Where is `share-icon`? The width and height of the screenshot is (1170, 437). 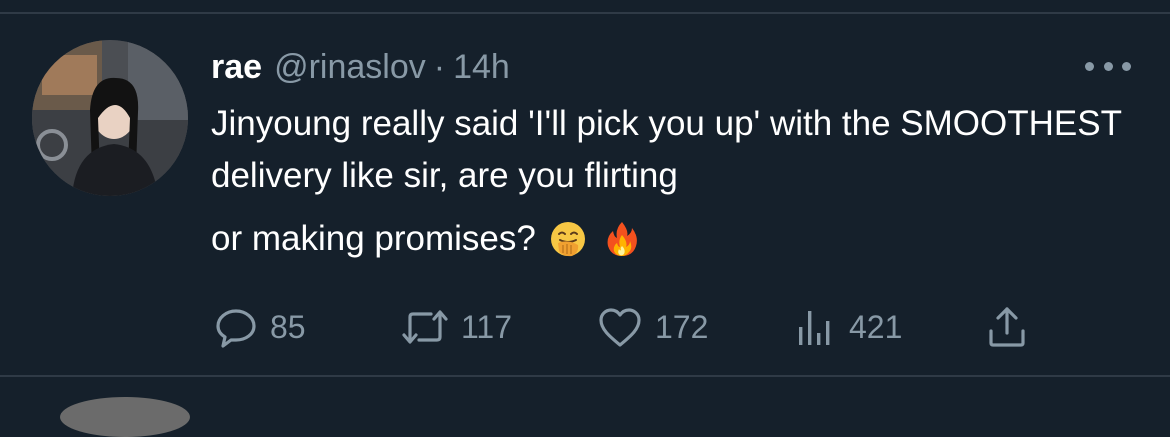
share-icon is located at coordinates (1007, 327).